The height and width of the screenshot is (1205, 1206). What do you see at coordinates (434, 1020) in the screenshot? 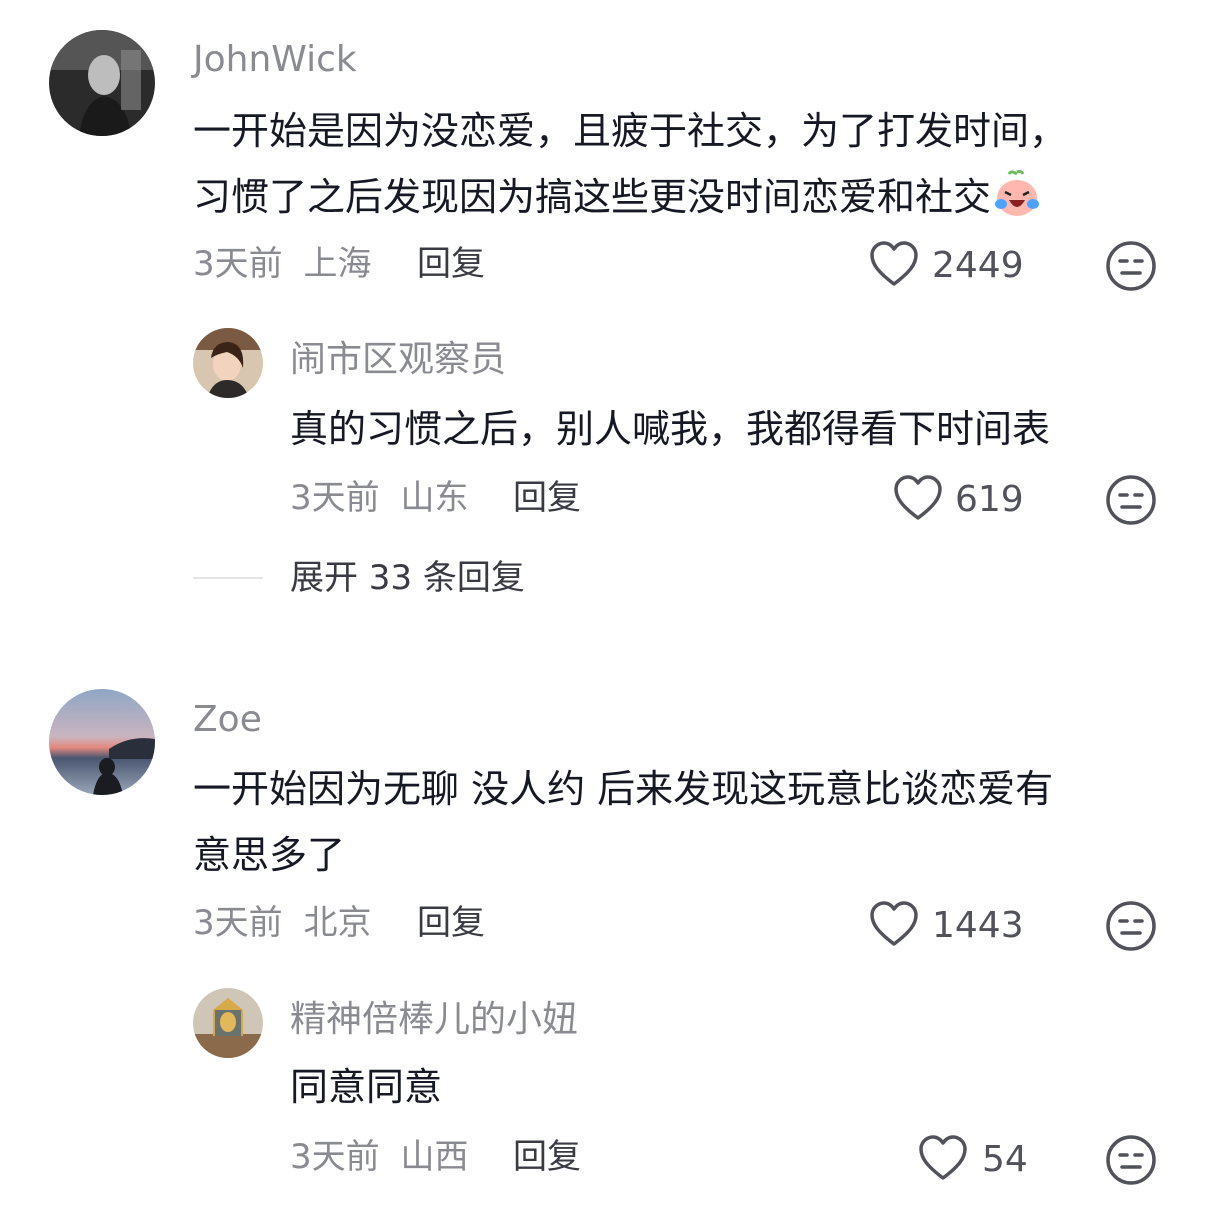
I see `reply-username: 精神倍棒儿的小妞` at bounding box center [434, 1020].